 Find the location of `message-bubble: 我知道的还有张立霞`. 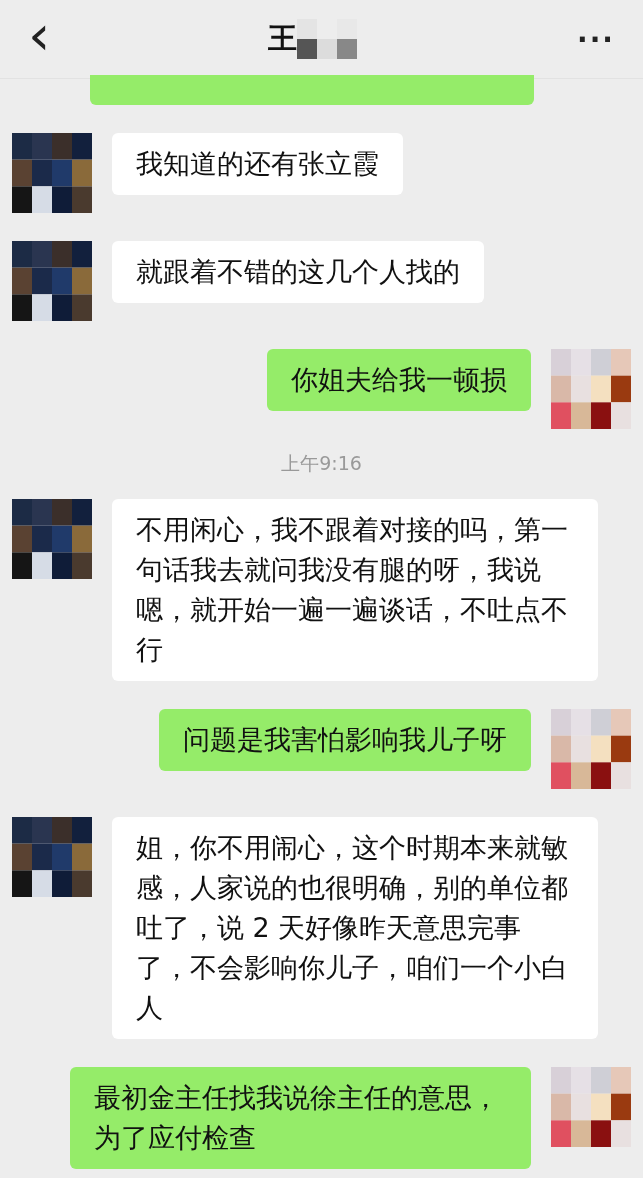

message-bubble: 我知道的还有张立霞 is located at coordinates (257, 164).